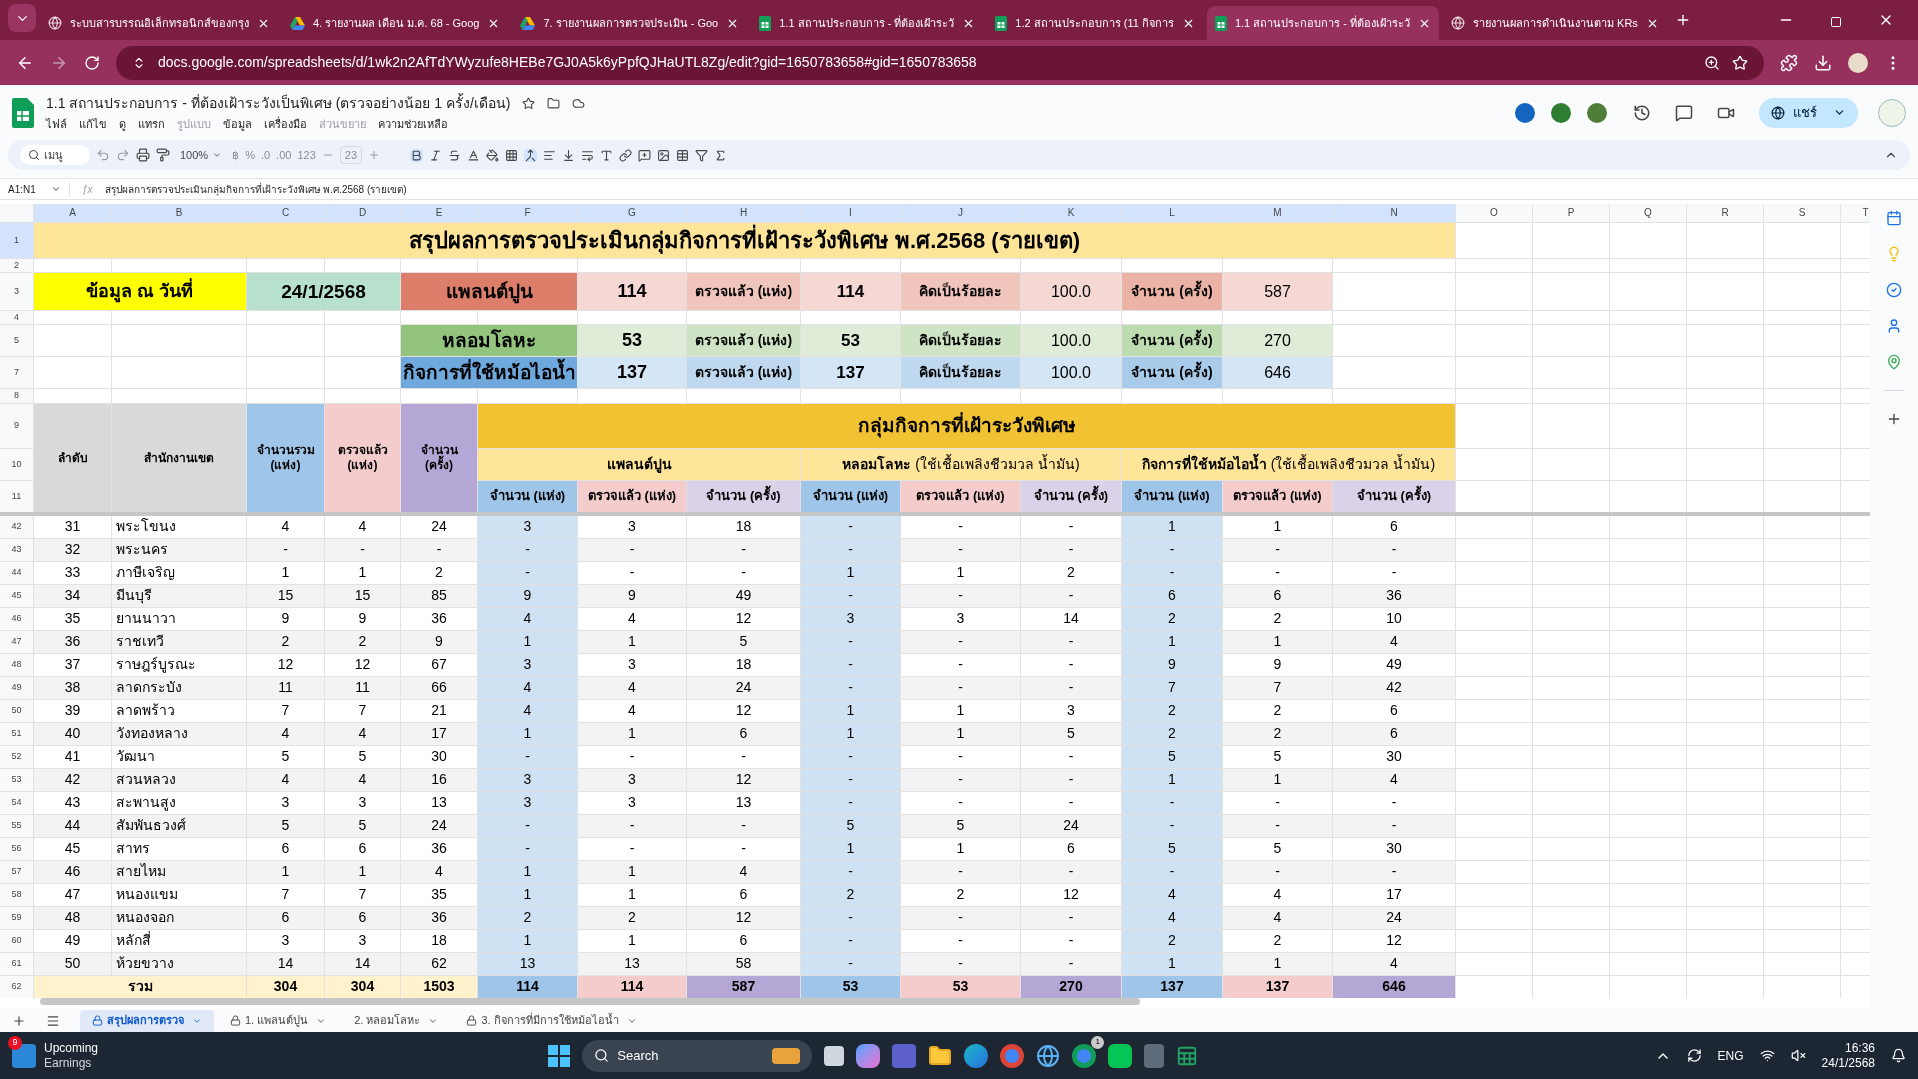 Image resolution: width=1918 pixels, height=1079 pixels. Describe the element at coordinates (1684, 112) in the screenshot. I see `comment-icon` at that location.